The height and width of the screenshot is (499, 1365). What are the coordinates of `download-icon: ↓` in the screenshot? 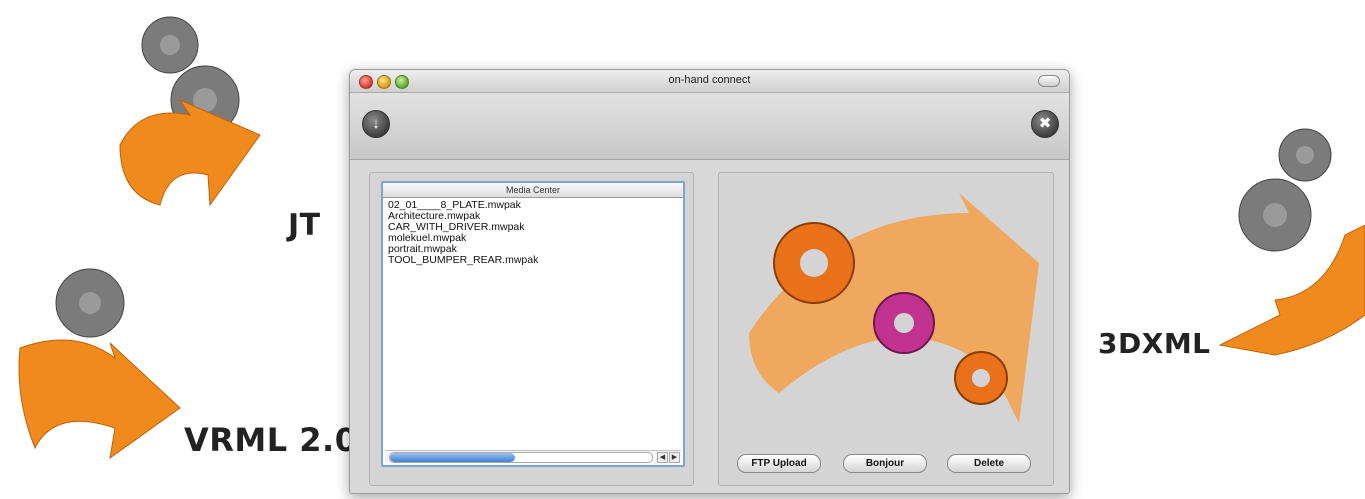 It's located at (376, 124).